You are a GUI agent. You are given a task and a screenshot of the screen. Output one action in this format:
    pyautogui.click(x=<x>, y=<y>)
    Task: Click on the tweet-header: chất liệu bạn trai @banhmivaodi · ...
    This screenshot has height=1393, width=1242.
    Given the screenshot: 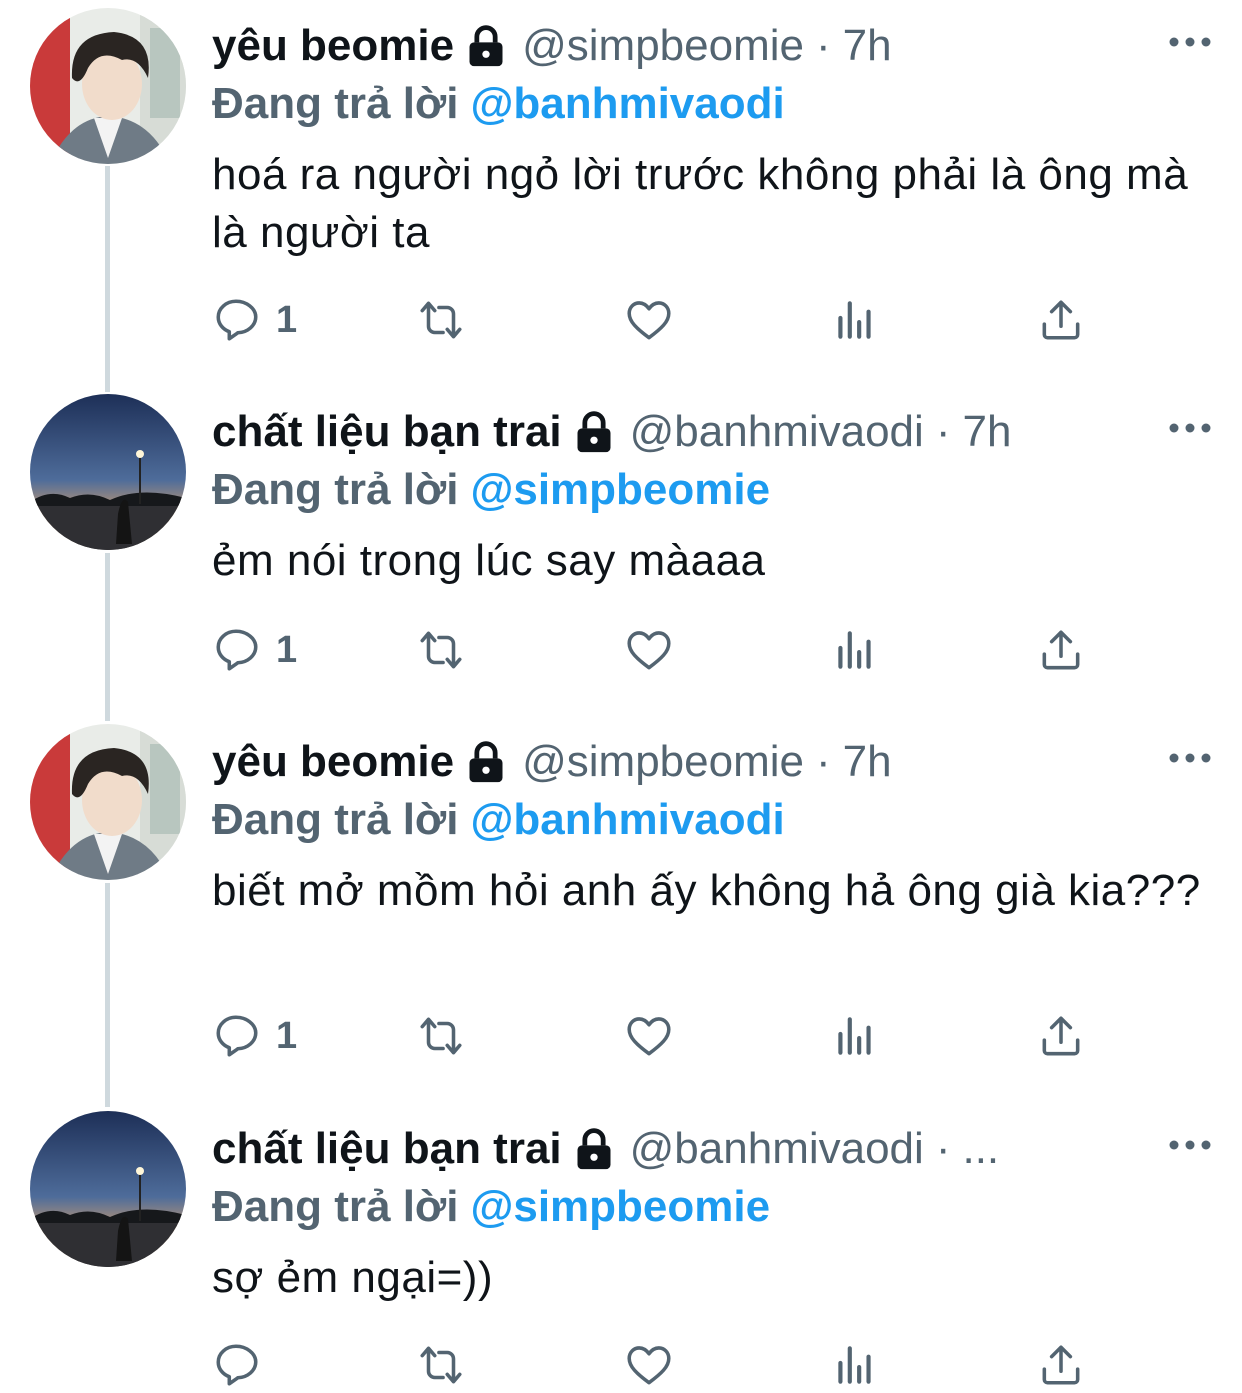 What is the action you would take?
    pyautogui.click(x=727, y=1149)
    